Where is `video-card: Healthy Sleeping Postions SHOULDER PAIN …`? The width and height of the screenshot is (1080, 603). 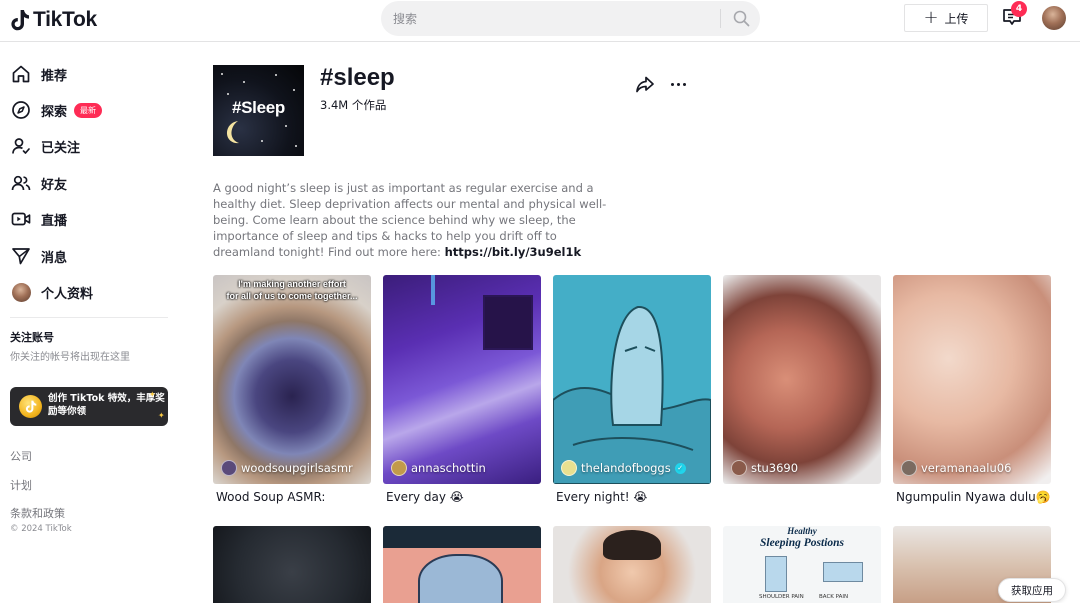
video-card: Healthy Sleeping Postions SHOULDER PAIN … is located at coordinates (802, 564).